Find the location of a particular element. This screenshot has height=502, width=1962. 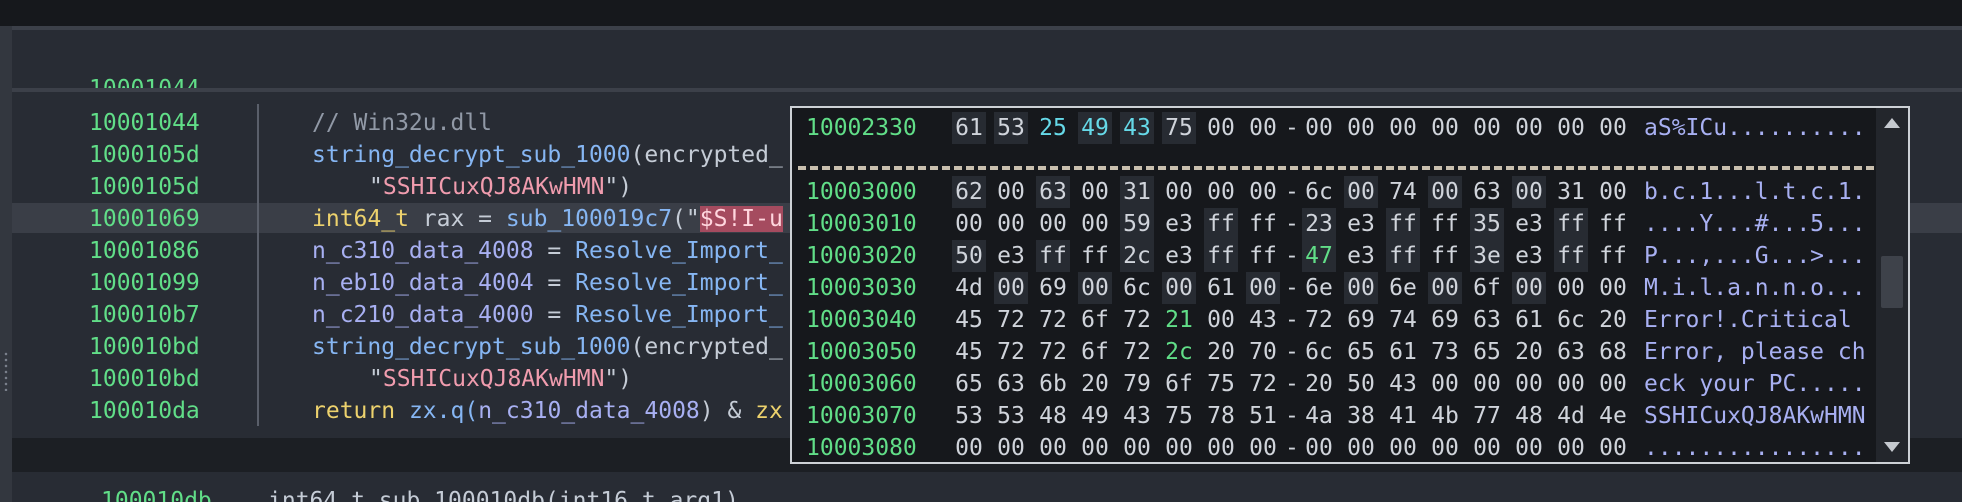

hex-byte: 6e is located at coordinates (1319, 288).